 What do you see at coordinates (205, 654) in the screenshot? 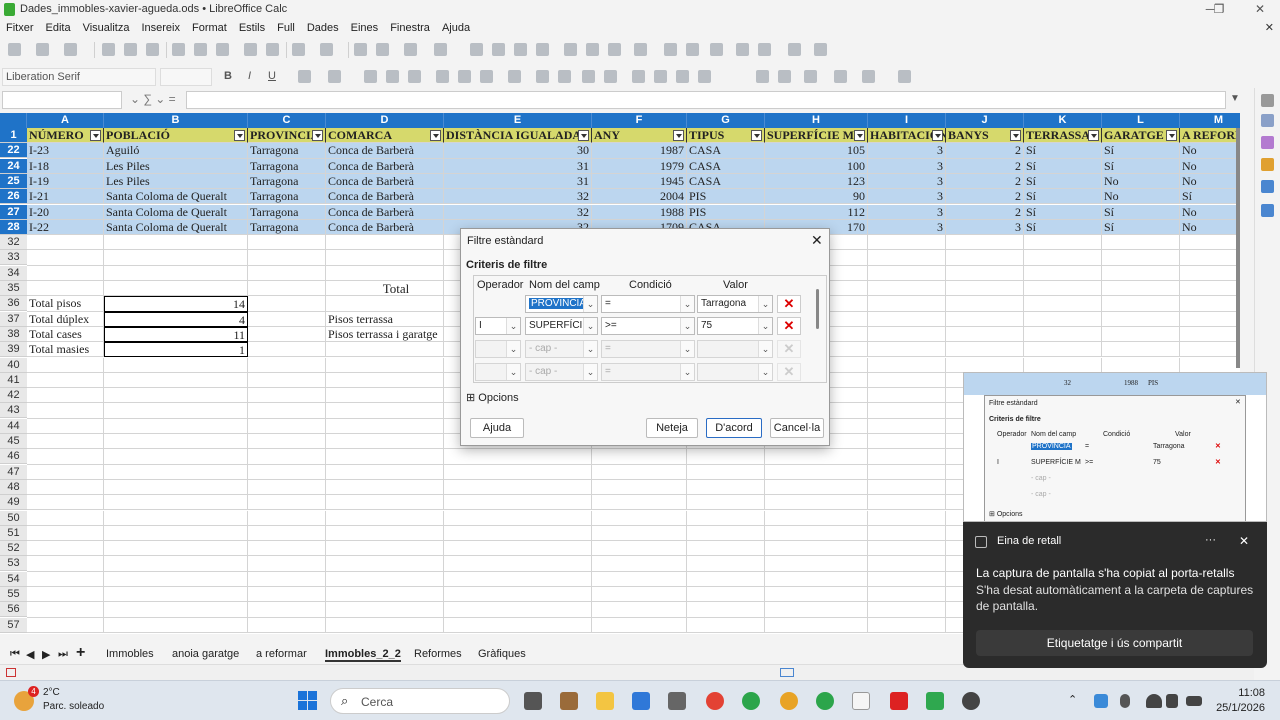
I see `tab-anoia-garatge: anoia garatge` at bounding box center [205, 654].